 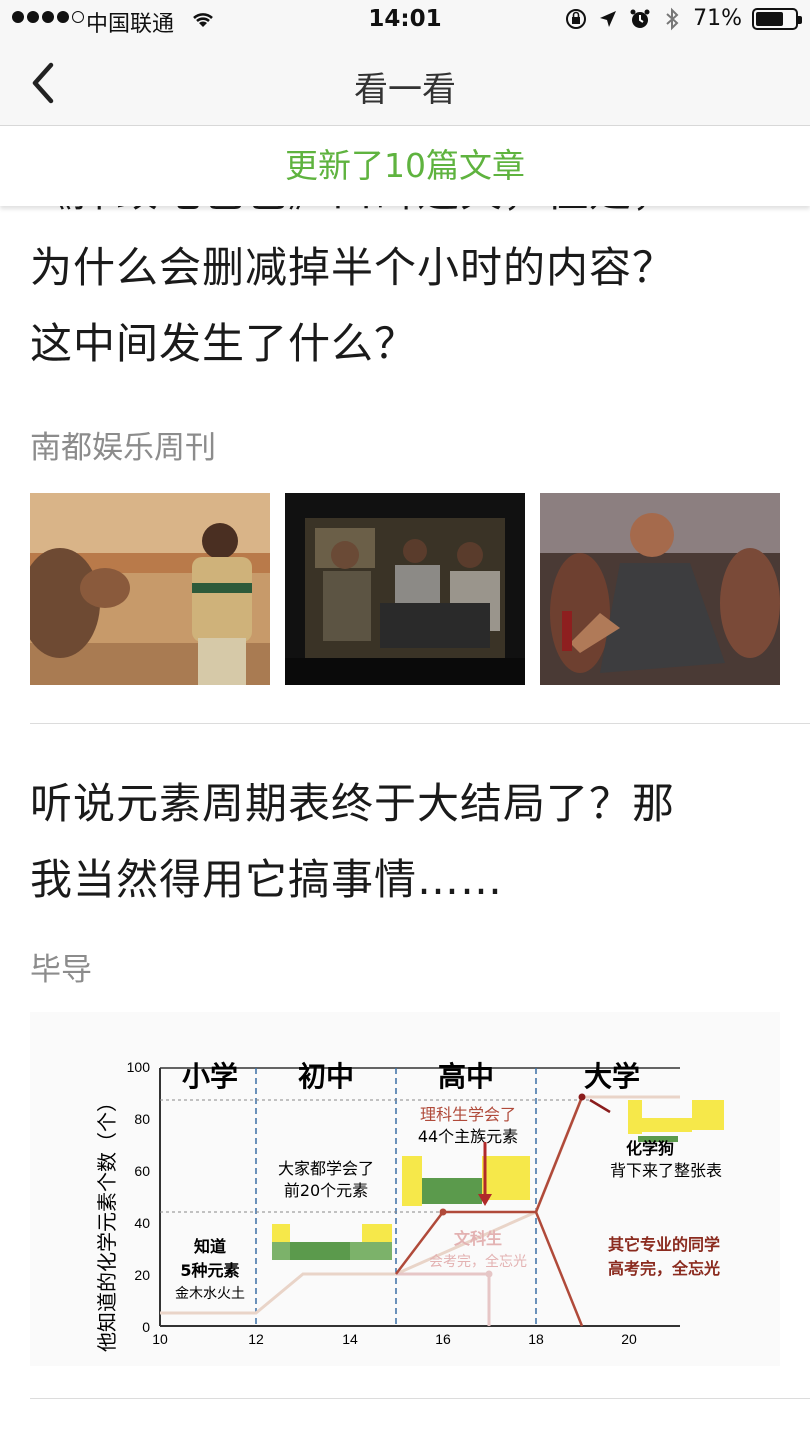 I want to click on annotation: 金木水火土, so click(x=210, y=1294).